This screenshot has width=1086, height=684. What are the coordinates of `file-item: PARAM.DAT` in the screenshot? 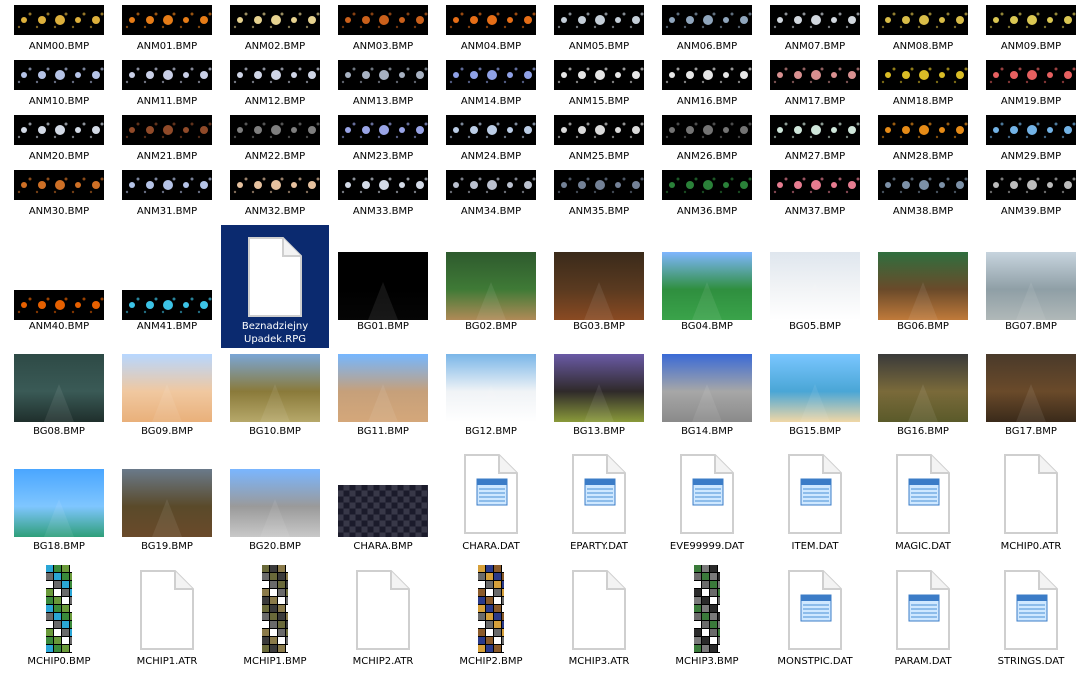 It's located at (923, 617).